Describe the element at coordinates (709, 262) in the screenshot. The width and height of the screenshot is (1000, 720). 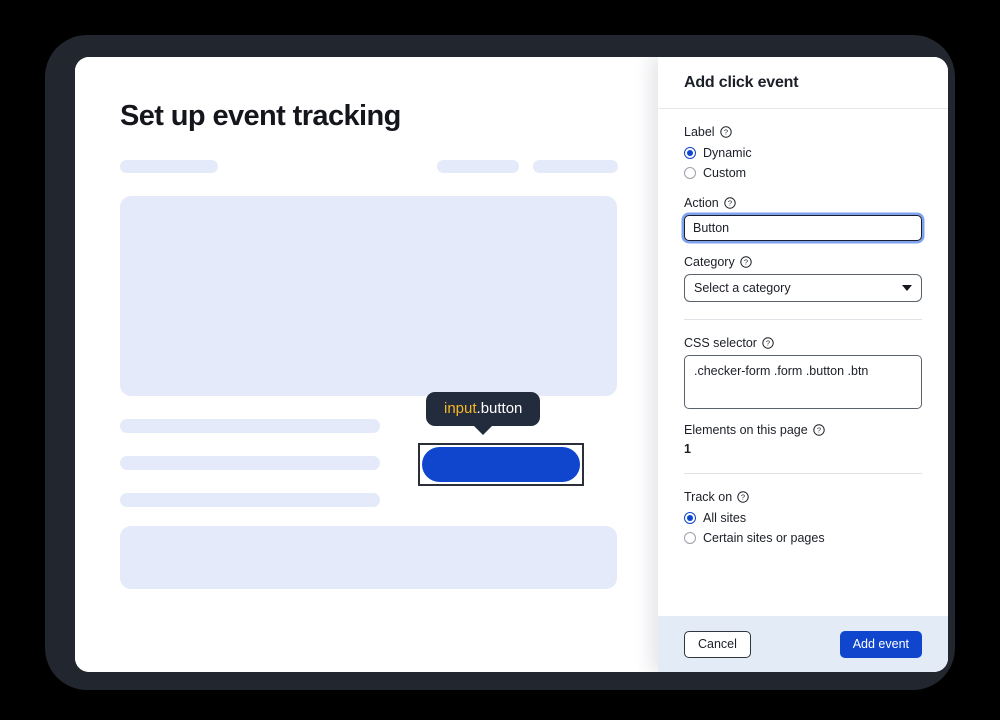
I see `category-field-label-text: Category` at that location.